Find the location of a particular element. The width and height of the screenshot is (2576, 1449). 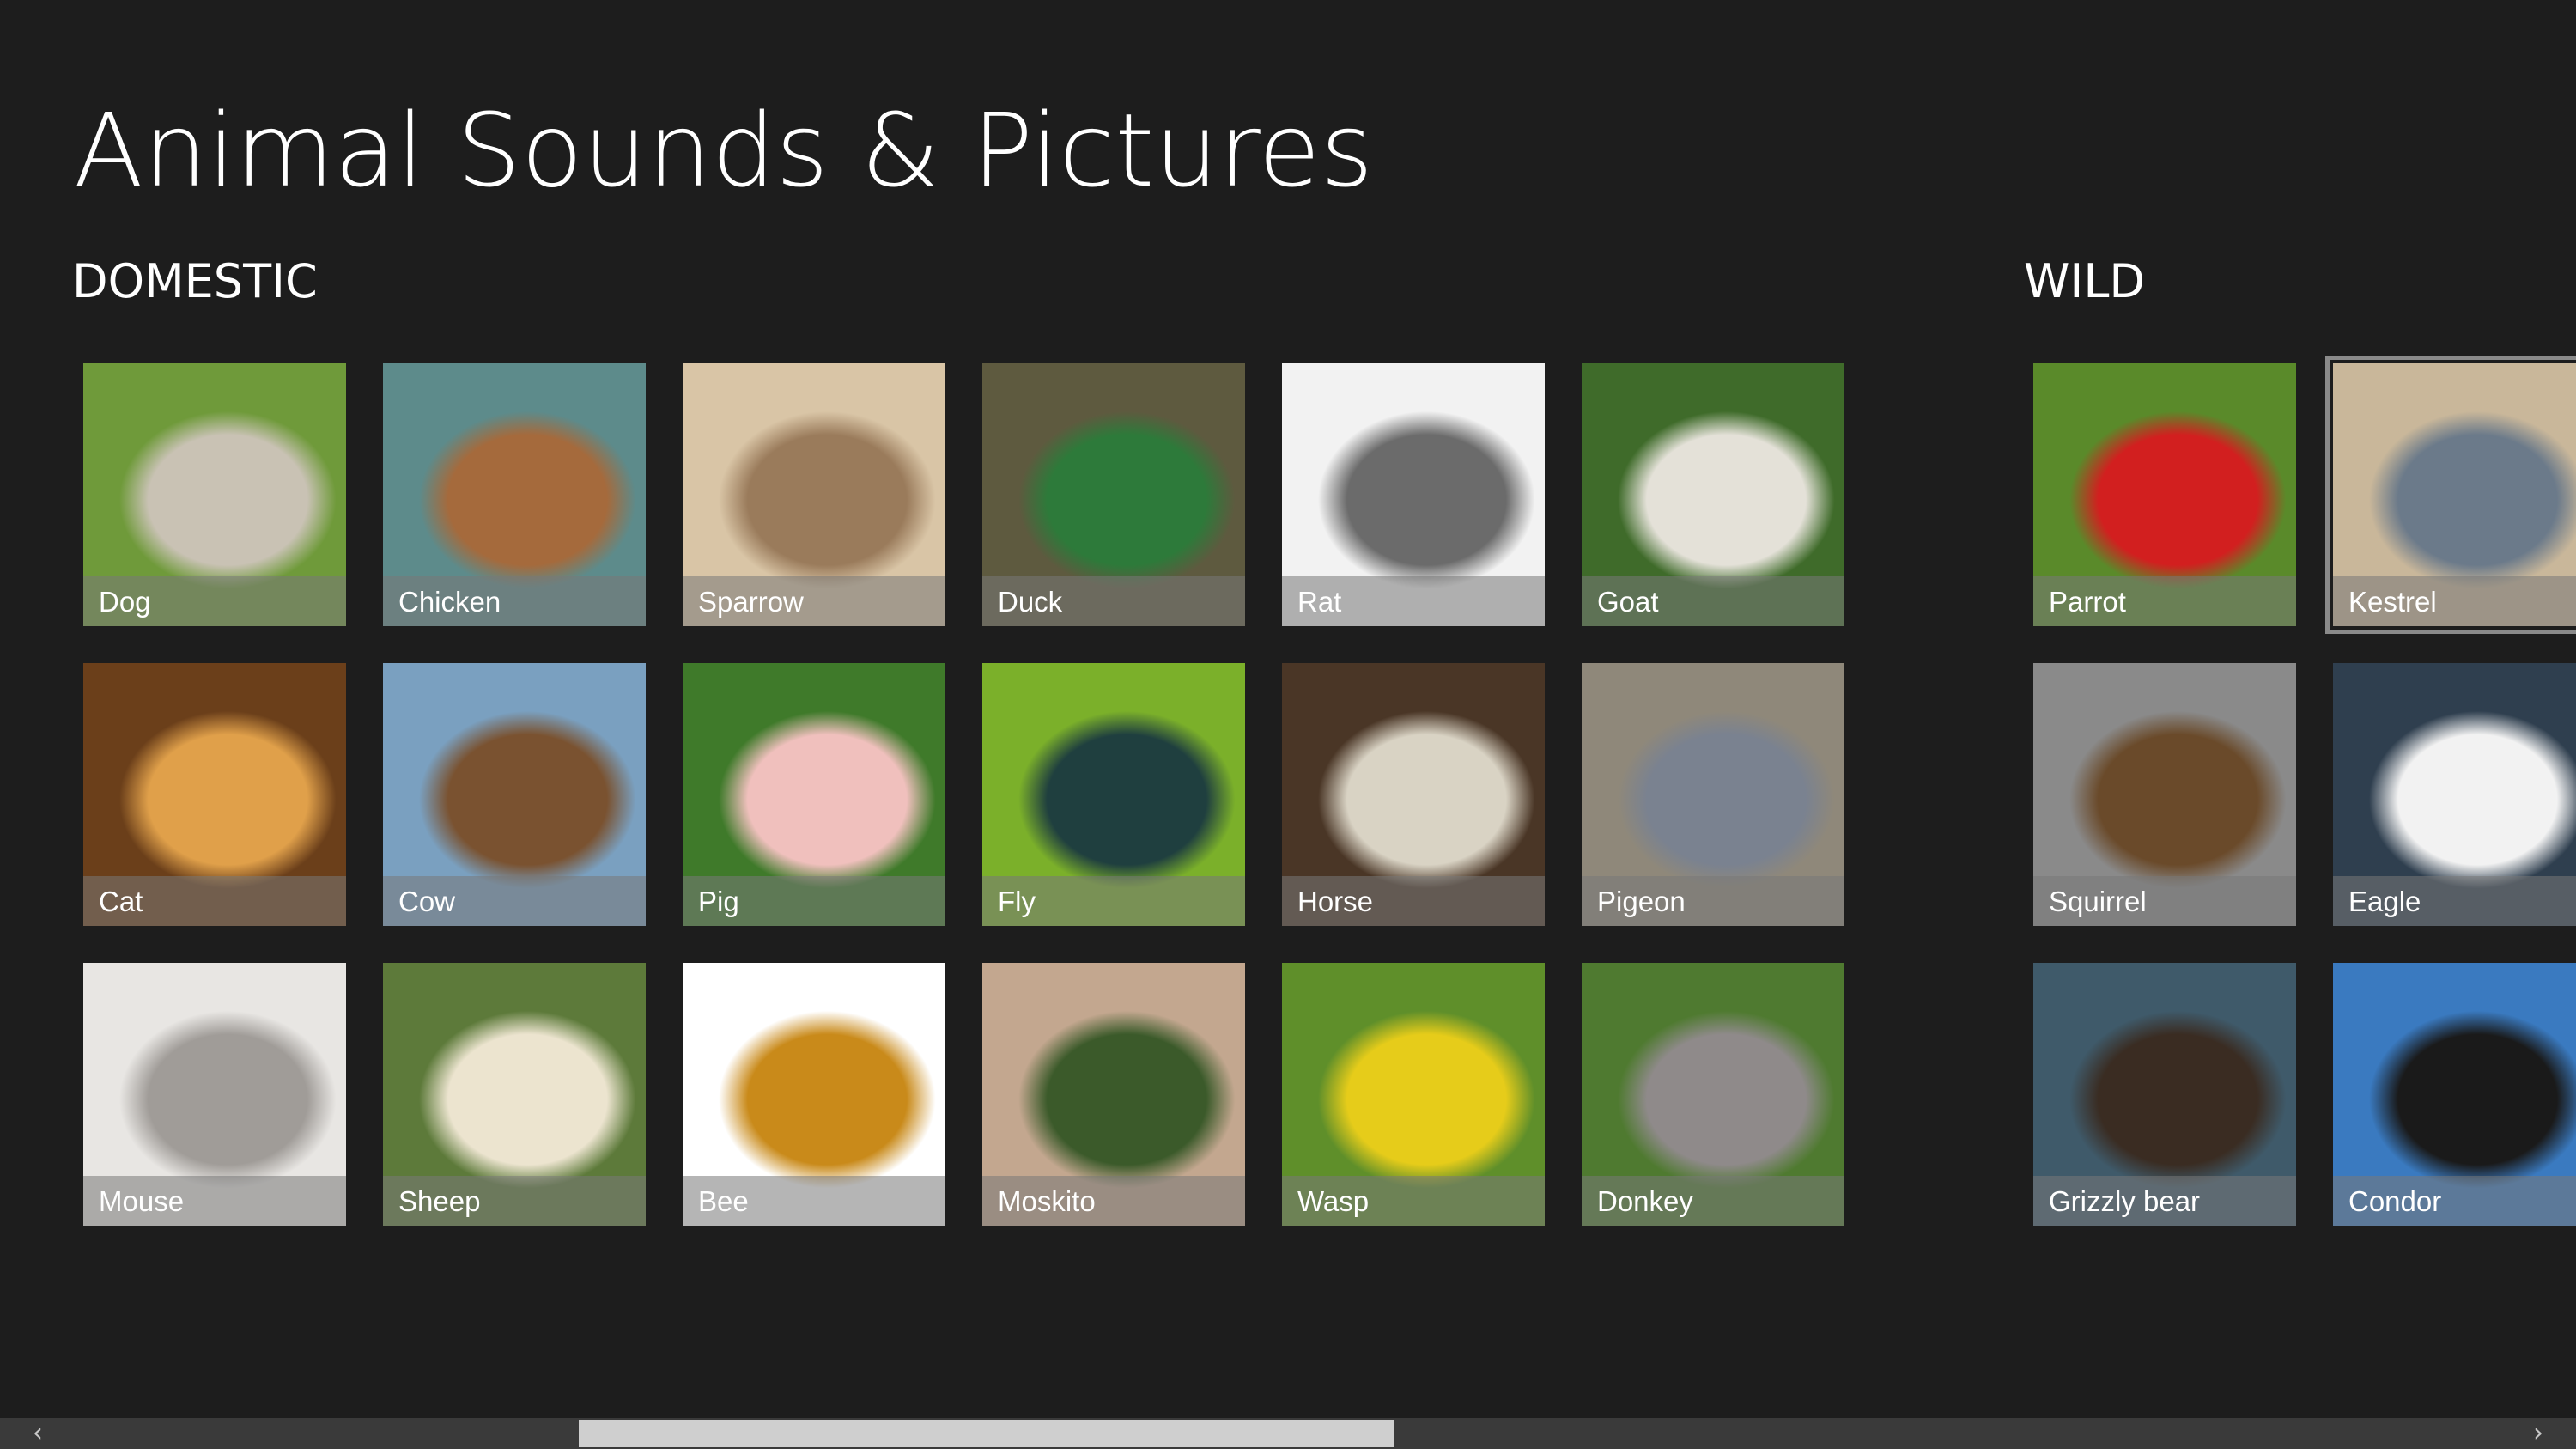

tile-label: Donkey is located at coordinates (1645, 1201).